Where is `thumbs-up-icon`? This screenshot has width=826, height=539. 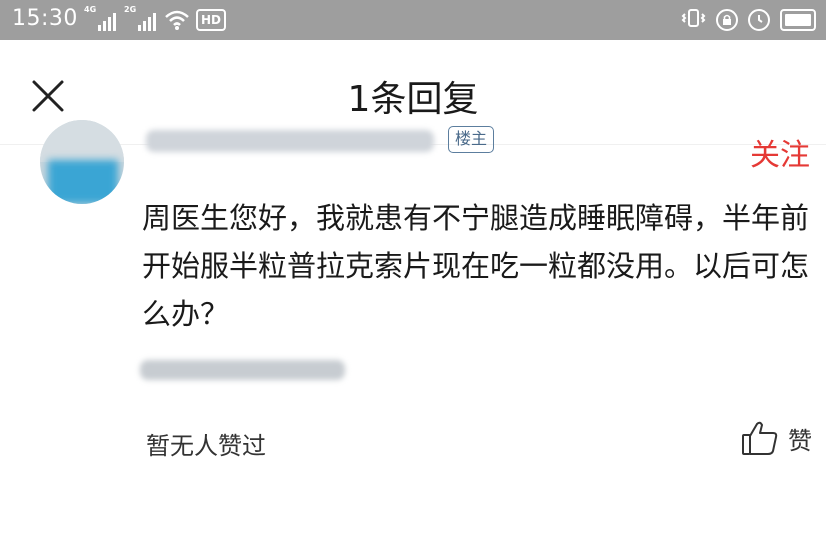
thumbs-up-icon is located at coordinates (760, 438).